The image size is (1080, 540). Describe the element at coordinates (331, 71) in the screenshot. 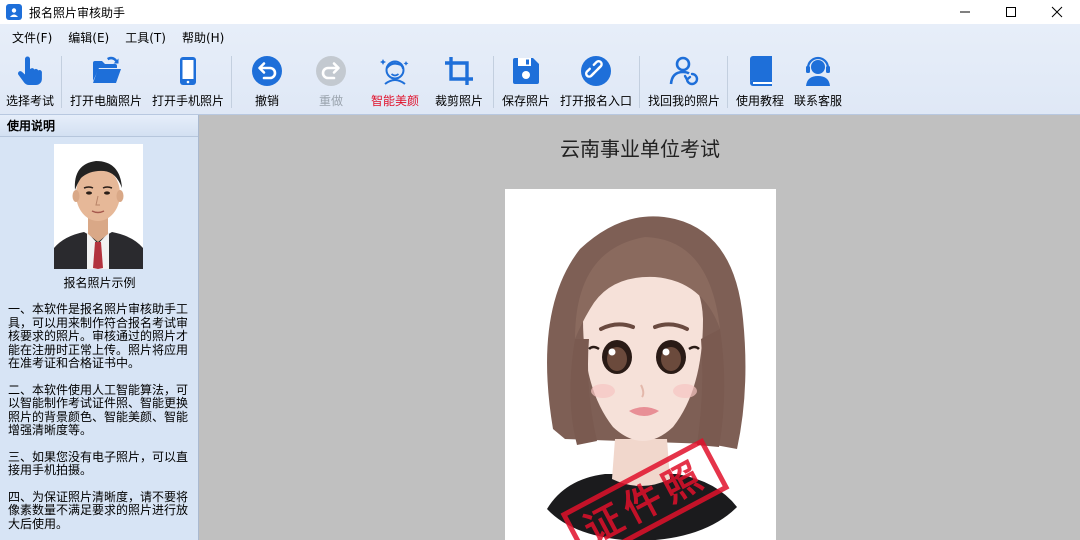

I see `redo-icon` at that location.